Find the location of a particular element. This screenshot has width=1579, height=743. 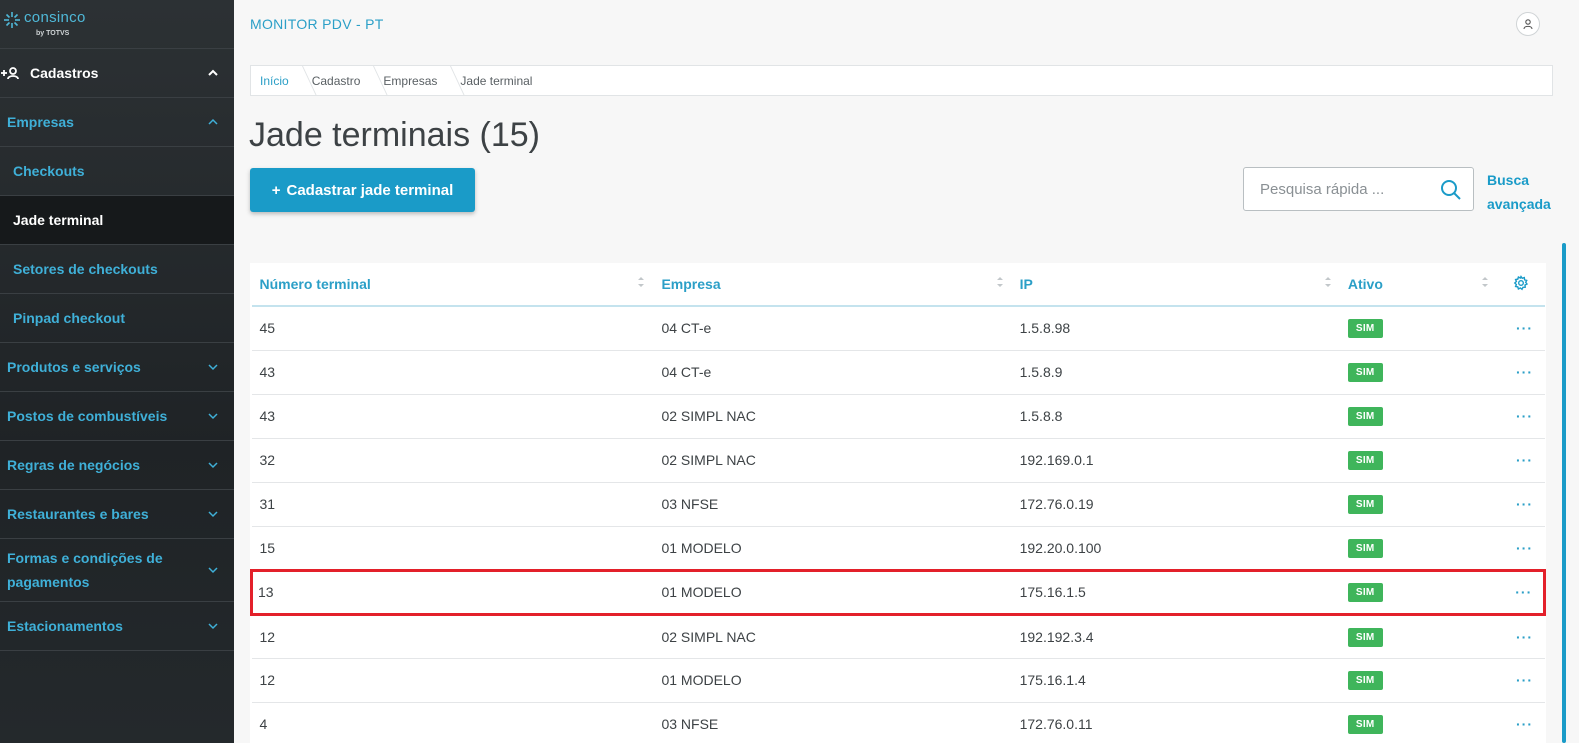

search-icon is located at coordinates (1451, 190).